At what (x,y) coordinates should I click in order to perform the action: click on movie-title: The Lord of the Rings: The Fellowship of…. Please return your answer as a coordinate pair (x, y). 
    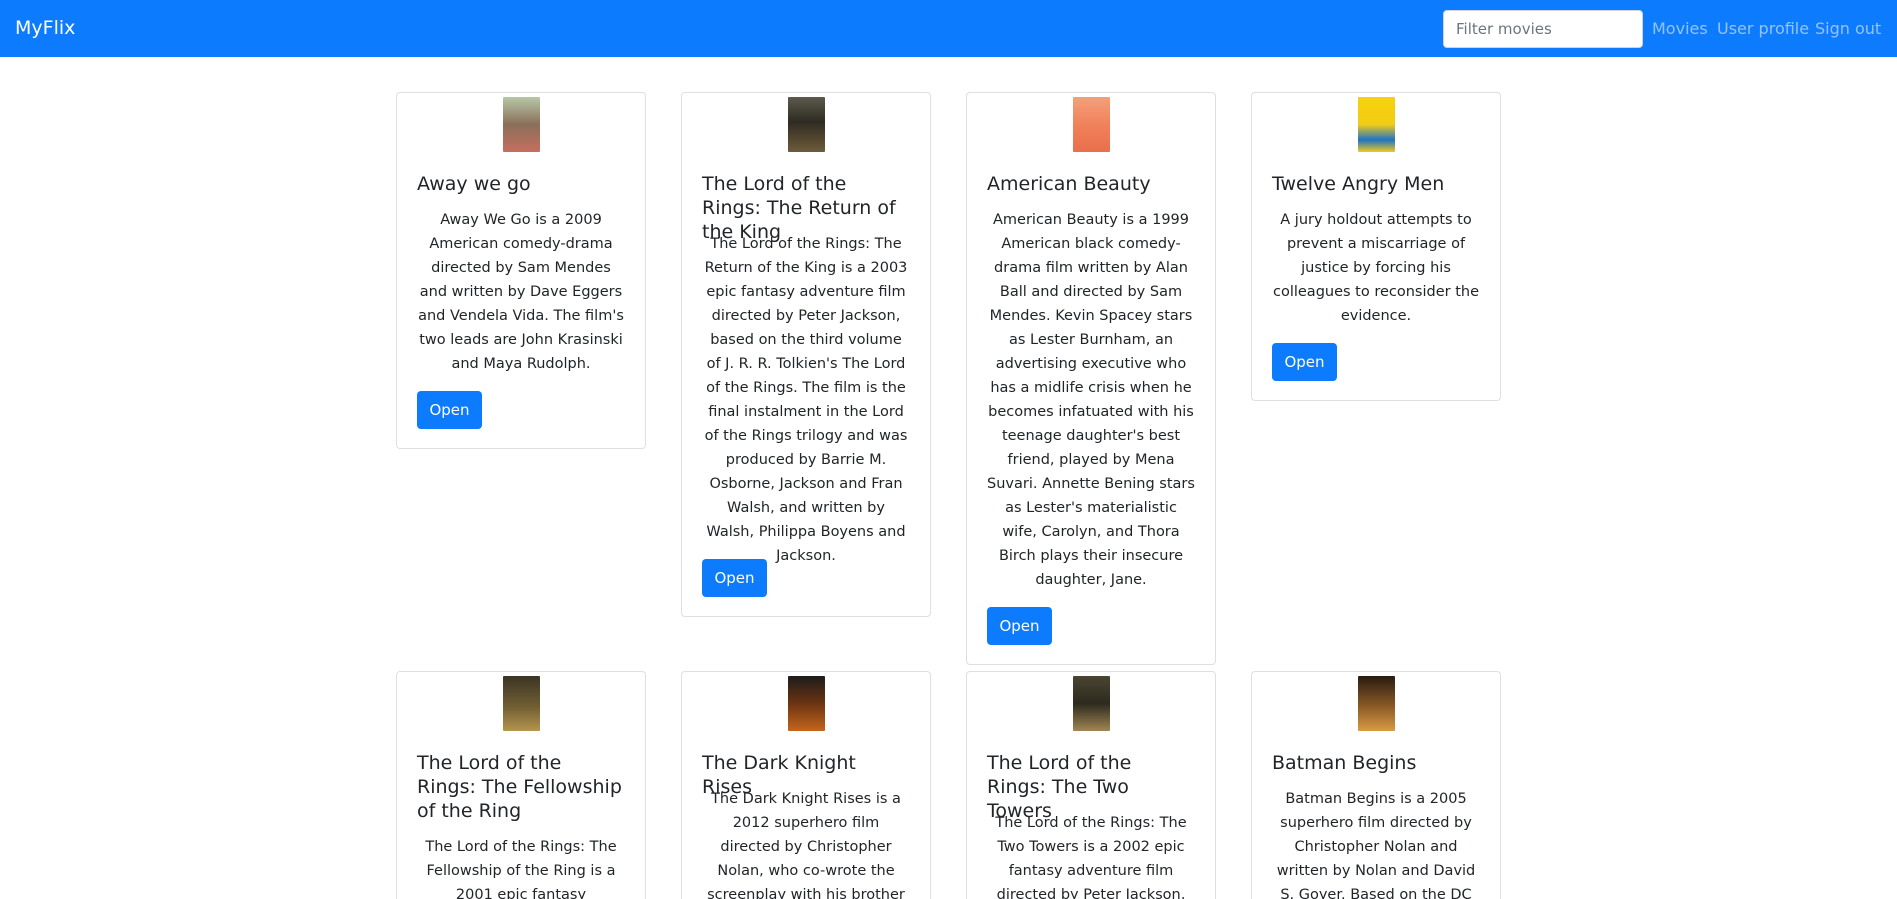
    Looking at the image, I should click on (519, 787).